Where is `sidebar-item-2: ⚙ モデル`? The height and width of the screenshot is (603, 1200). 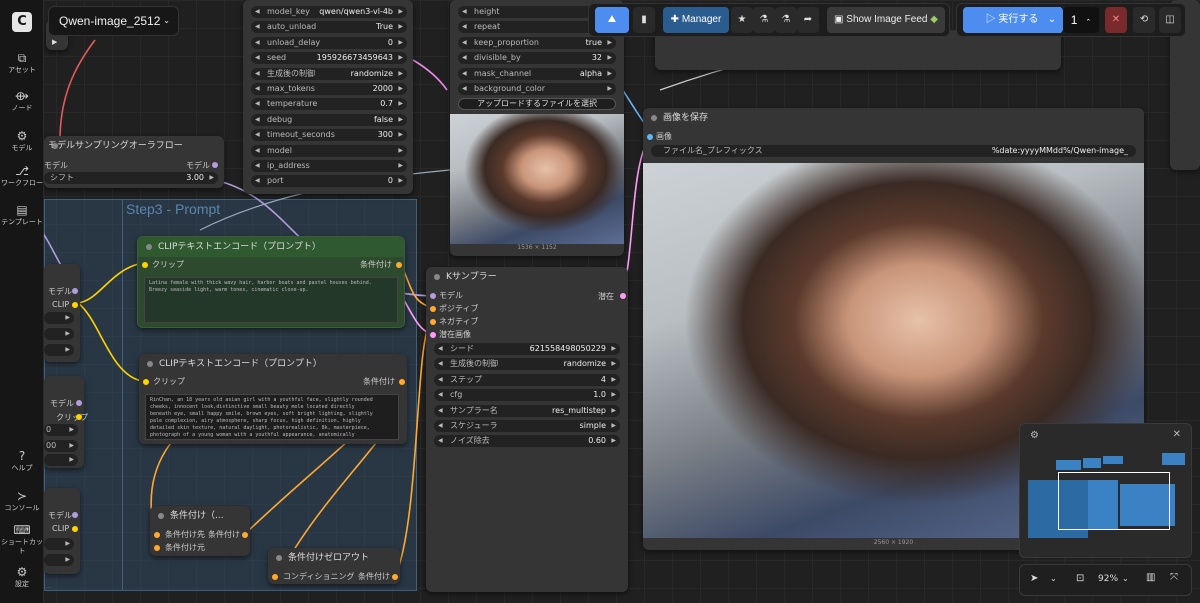
sidebar-item-2: ⚙ モデル is located at coordinates (22, 140).